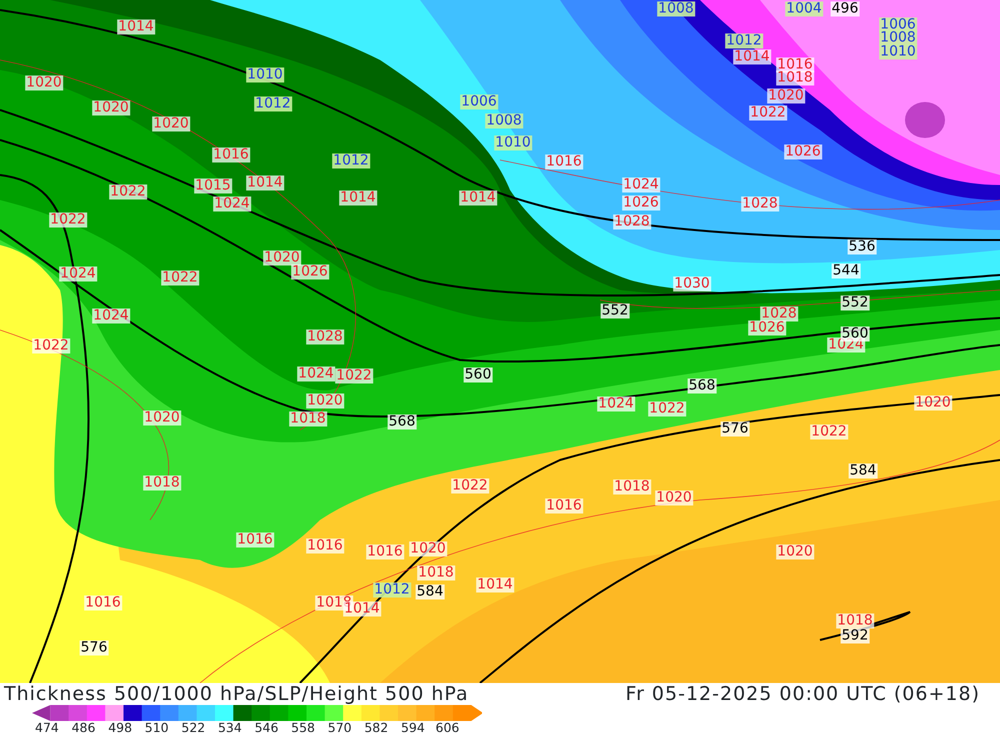  What do you see at coordinates (803, 694) in the screenshot?
I see `valid-time: Fr 05-12-2025 00:00 UTC (06+18)` at bounding box center [803, 694].